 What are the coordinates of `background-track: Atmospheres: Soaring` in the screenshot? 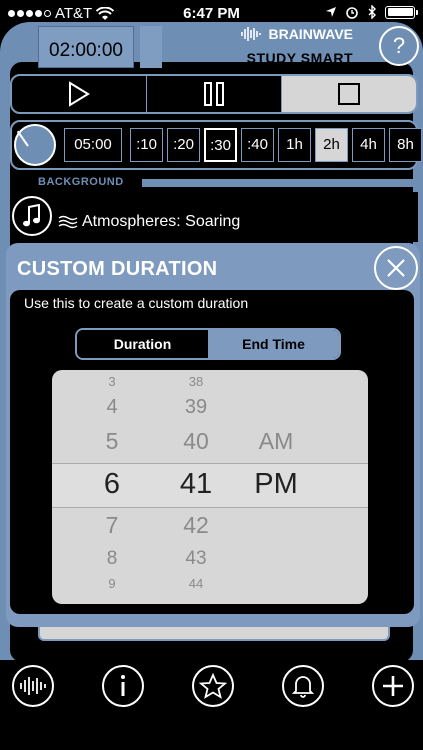 It's located at (149, 222).